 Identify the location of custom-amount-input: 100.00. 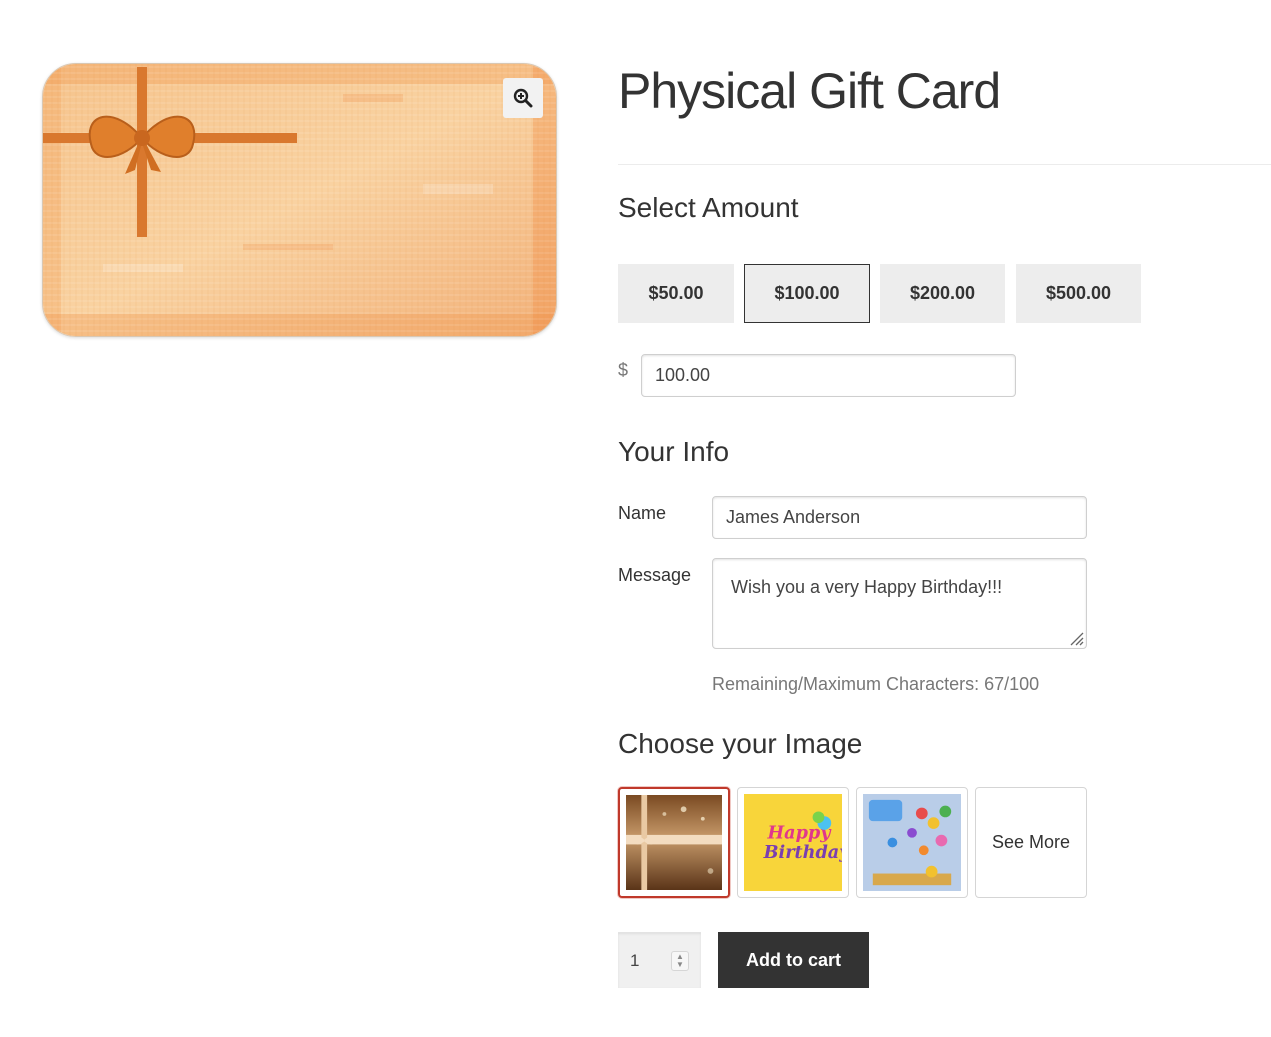
(828, 375).